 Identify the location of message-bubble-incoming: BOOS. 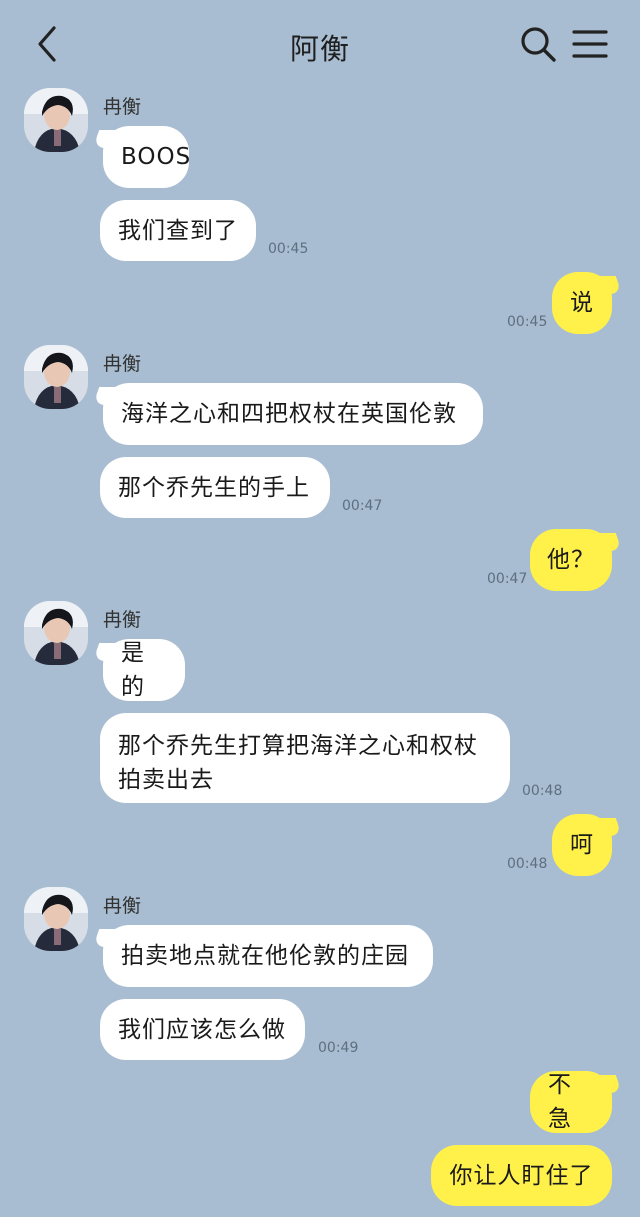
(147, 157).